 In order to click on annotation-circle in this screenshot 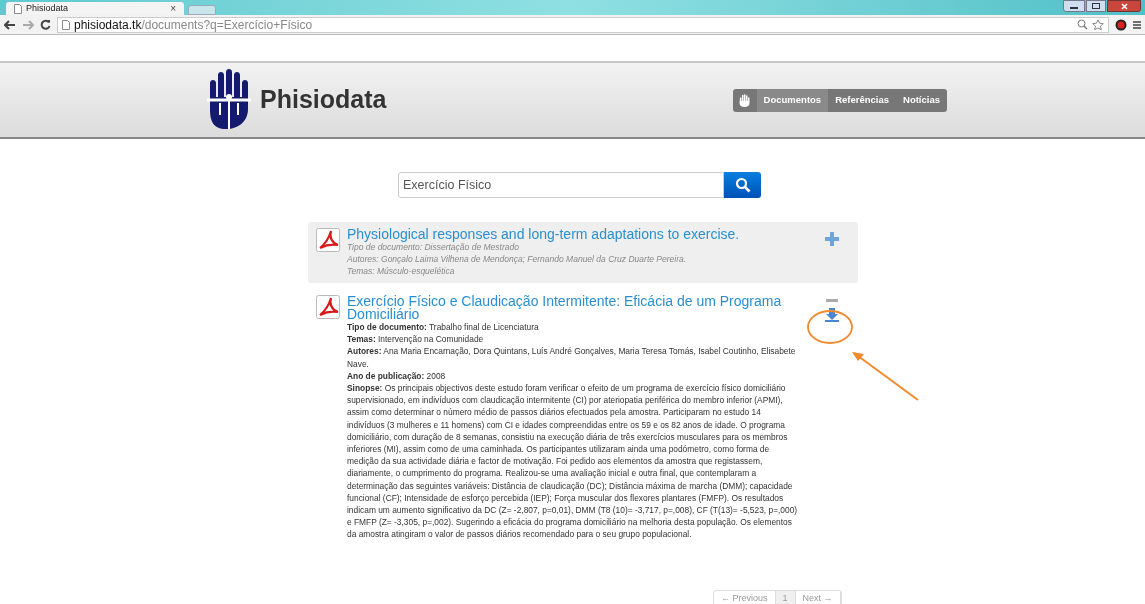, I will do `click(830, 327)`.